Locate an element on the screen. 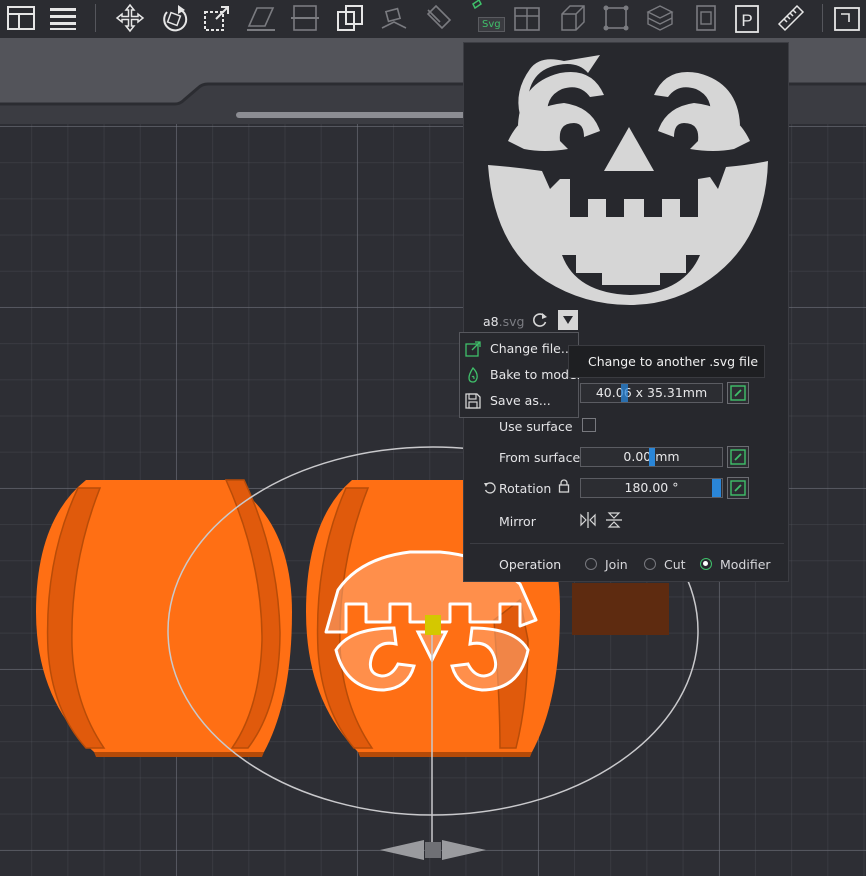  rotation-edit-button is located at coordinates (738, 488).